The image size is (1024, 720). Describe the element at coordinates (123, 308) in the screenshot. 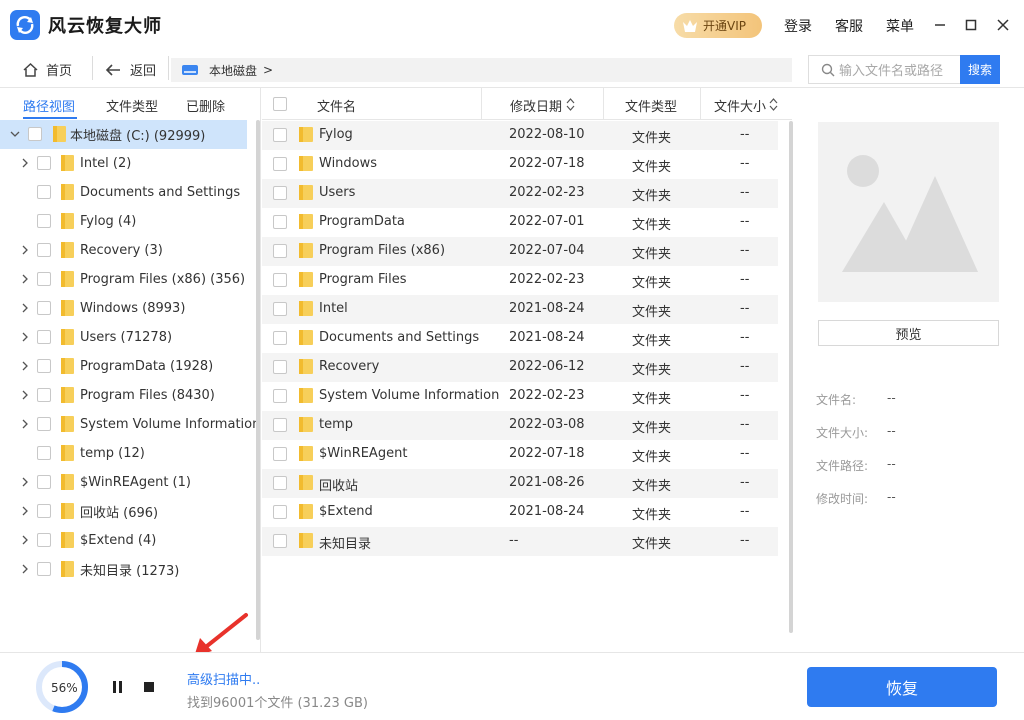

I see `tree-item: Windows (8993)` at that location.